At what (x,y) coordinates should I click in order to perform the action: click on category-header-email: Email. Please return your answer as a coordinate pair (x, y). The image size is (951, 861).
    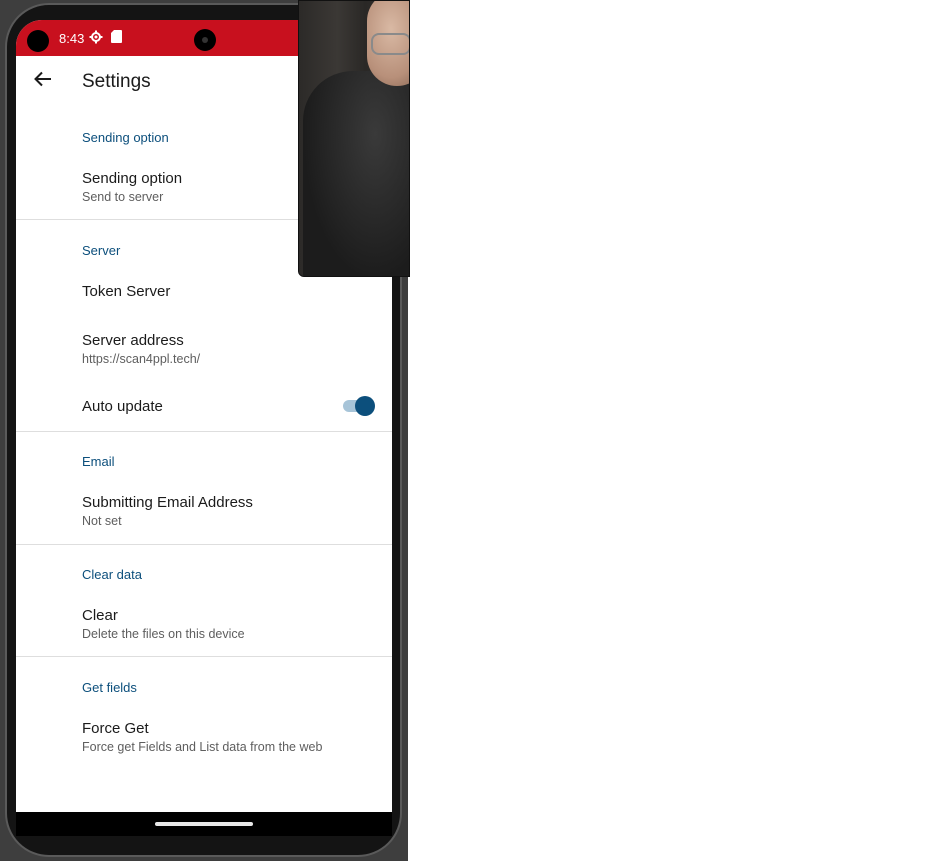
    Looking at the image, I should click on (98, 461).